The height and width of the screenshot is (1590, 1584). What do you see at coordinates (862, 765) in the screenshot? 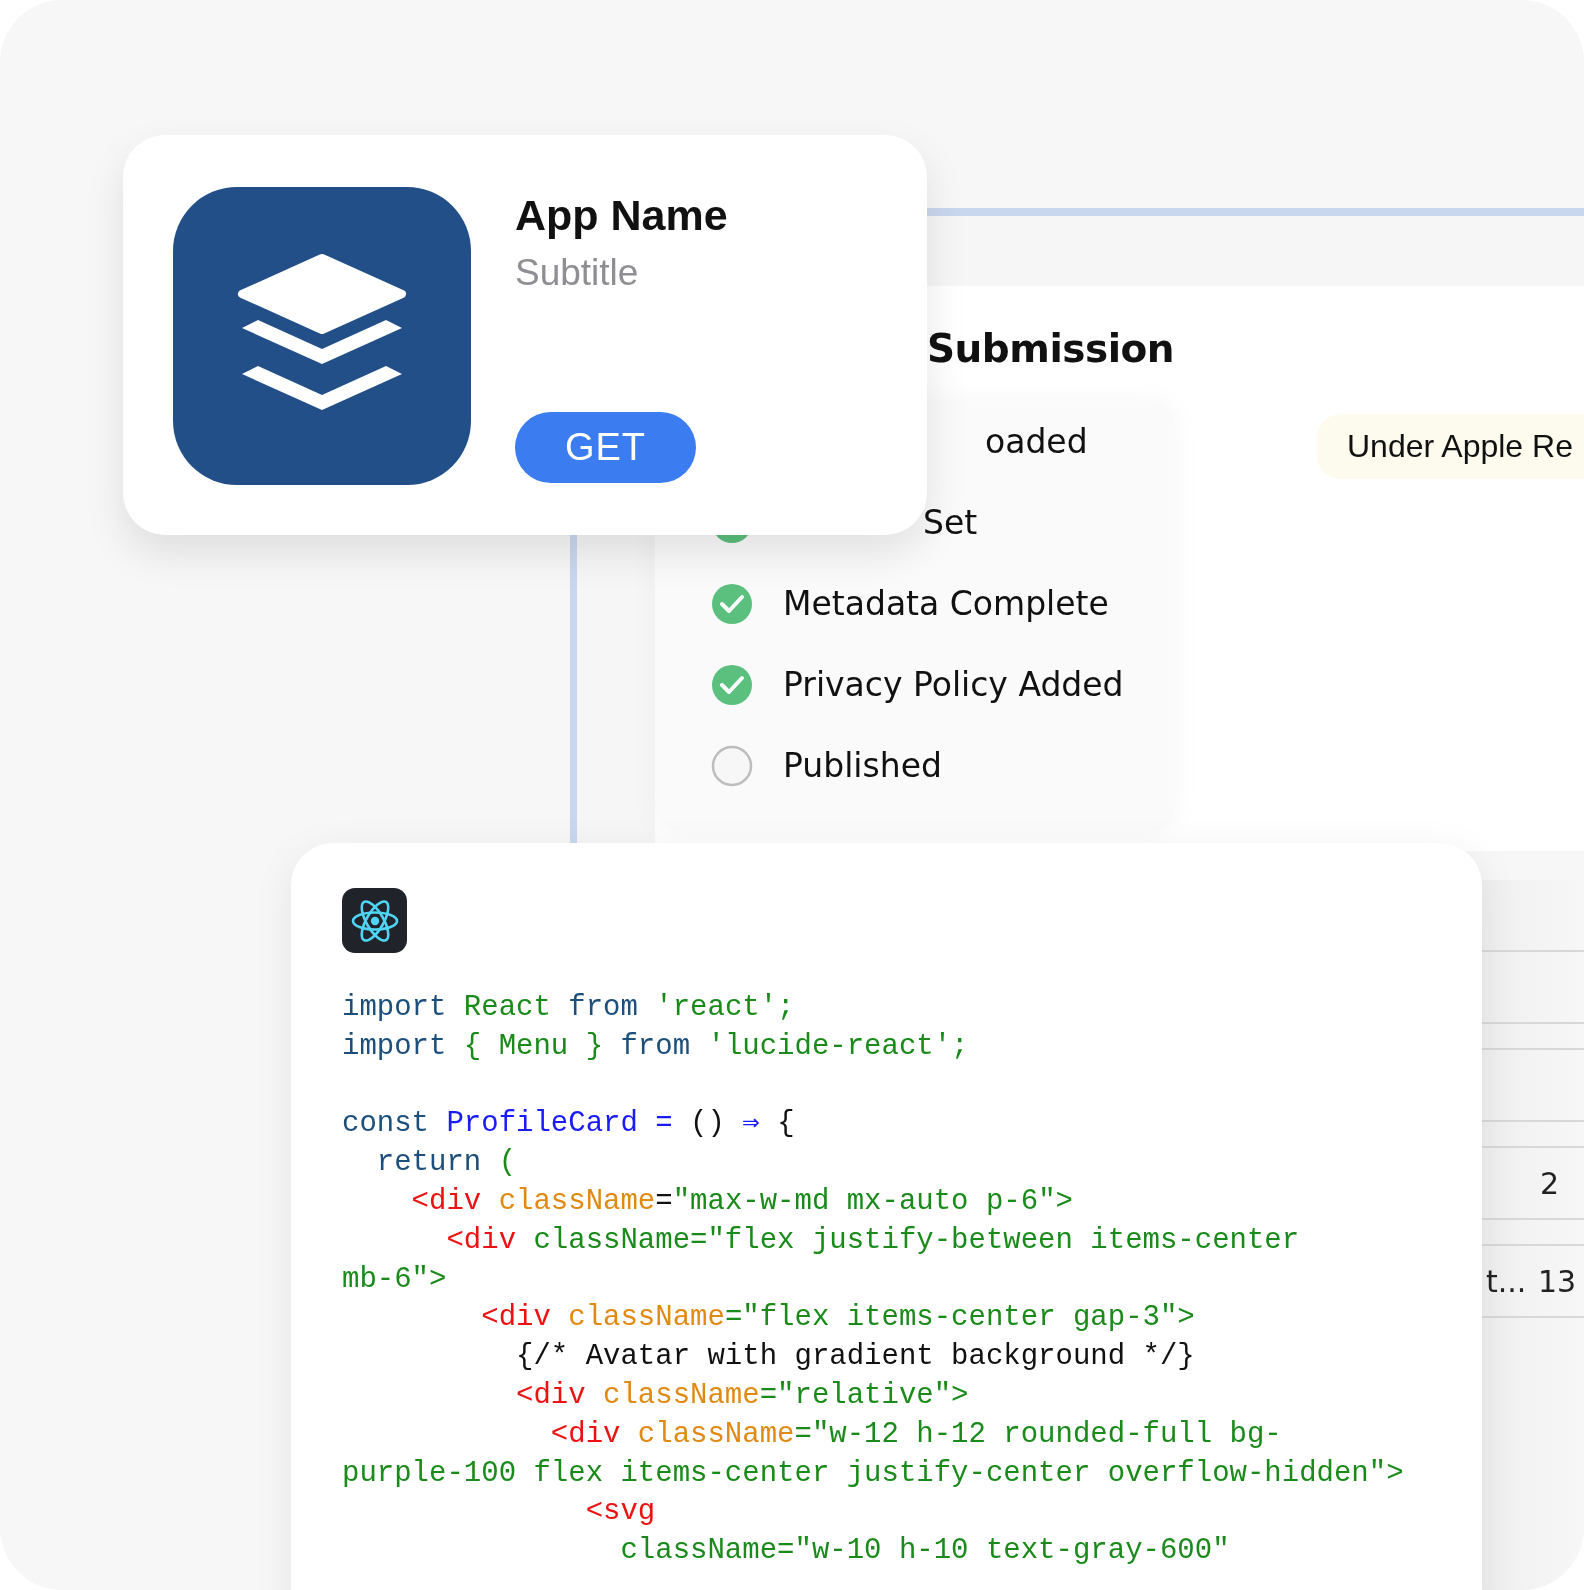
I see `checklist-label: Published` at bounding box center [862, 765].